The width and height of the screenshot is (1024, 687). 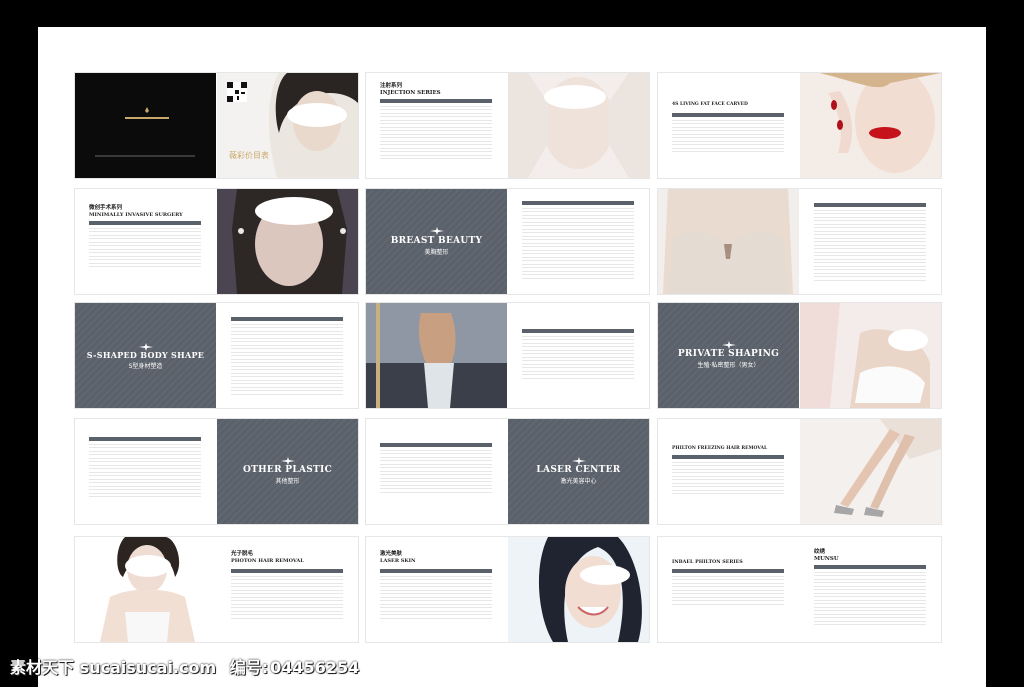 I want to click on breast-photo-page, so click(x=728, y=241).